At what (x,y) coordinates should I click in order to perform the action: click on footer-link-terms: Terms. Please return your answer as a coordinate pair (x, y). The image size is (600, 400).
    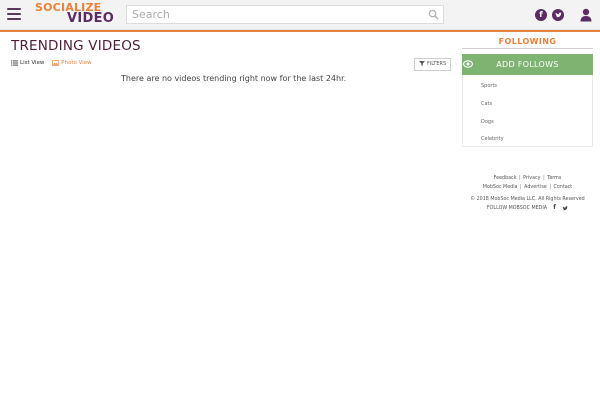
    Looking at the image, I should click on (554, 178).